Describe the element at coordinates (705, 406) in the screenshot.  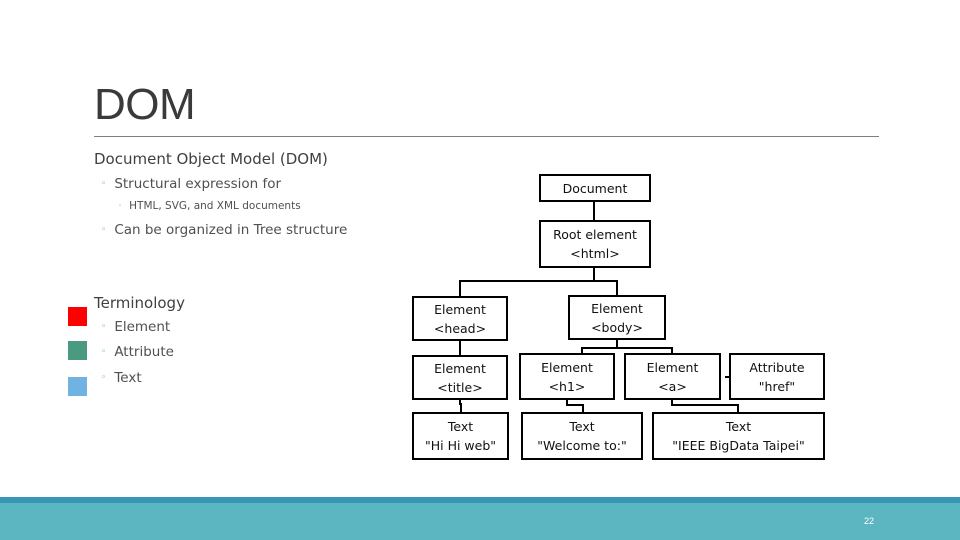
I see `edge-a-text` at that location.